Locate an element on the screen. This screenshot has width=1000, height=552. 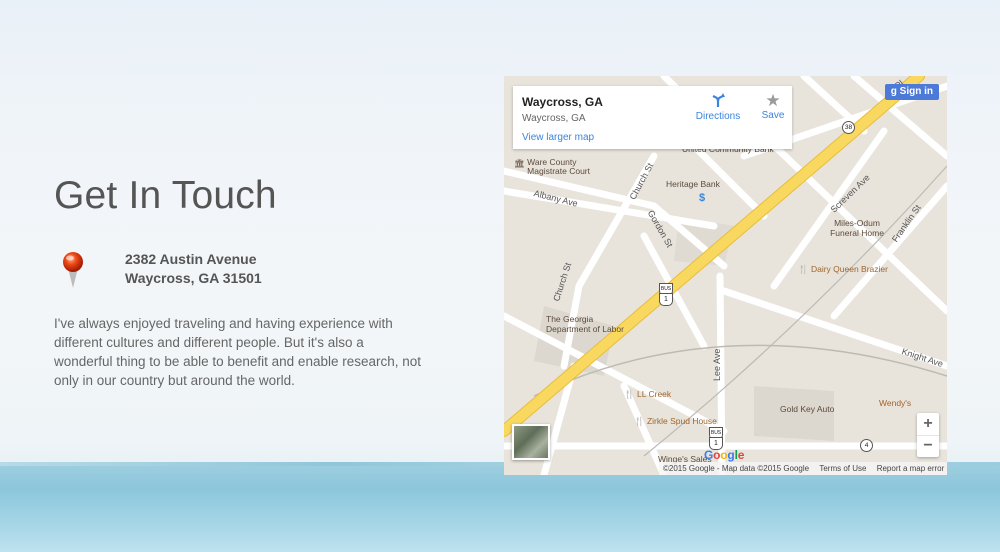
poi-heritage-bank: Heritage Bank is located at coordinates (693, 184).